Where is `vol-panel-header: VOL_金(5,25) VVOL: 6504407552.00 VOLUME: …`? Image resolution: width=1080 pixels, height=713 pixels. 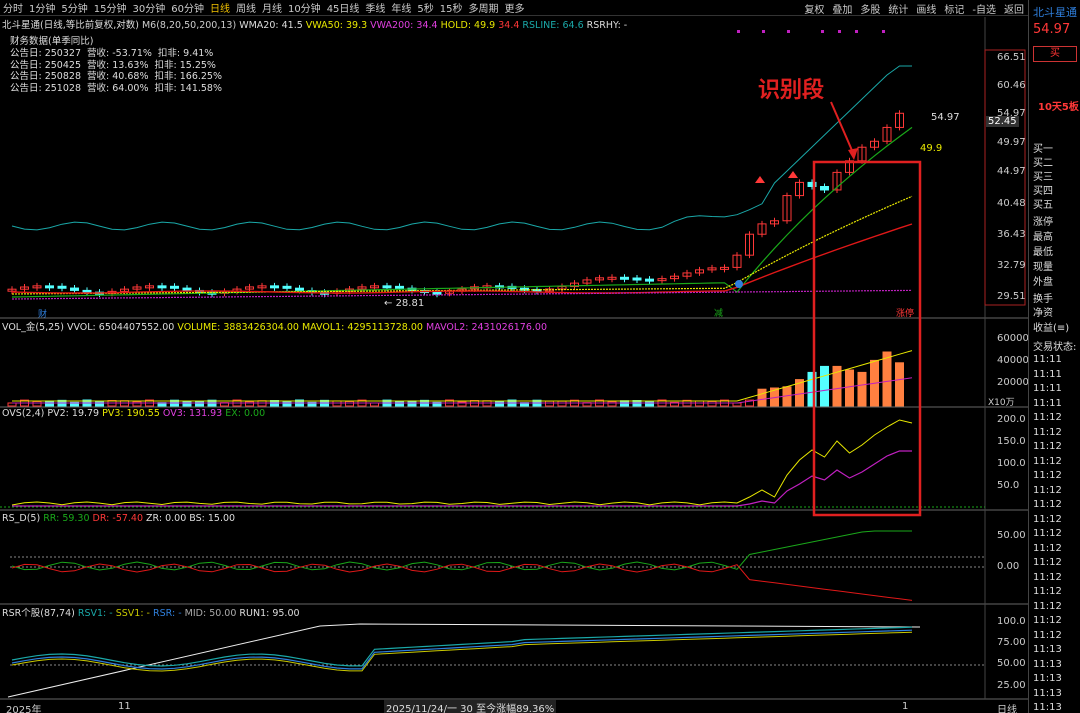
vol-panel-header: VOL_金(5,25) VVOL: 6504407552.00 VOLUME: … is located at coordinates (274, 326).